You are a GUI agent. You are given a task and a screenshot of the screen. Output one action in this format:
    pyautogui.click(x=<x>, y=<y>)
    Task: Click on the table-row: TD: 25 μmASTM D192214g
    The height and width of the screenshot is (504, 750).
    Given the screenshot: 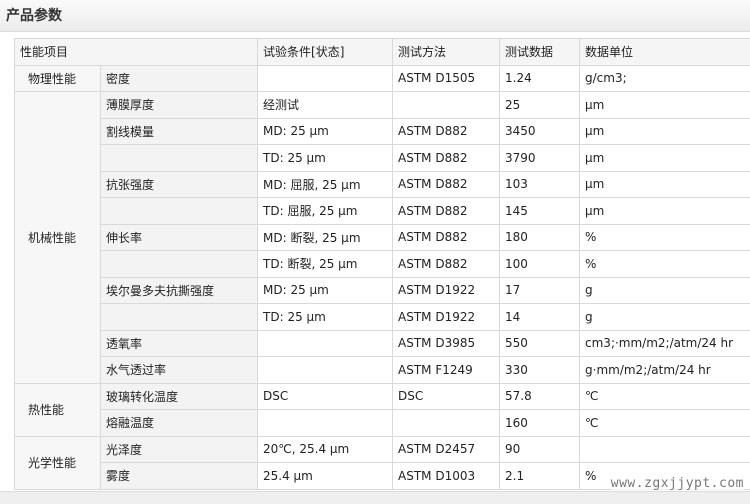 What is the action you would take?
    pyautogui.click(x=382, y=317)
    